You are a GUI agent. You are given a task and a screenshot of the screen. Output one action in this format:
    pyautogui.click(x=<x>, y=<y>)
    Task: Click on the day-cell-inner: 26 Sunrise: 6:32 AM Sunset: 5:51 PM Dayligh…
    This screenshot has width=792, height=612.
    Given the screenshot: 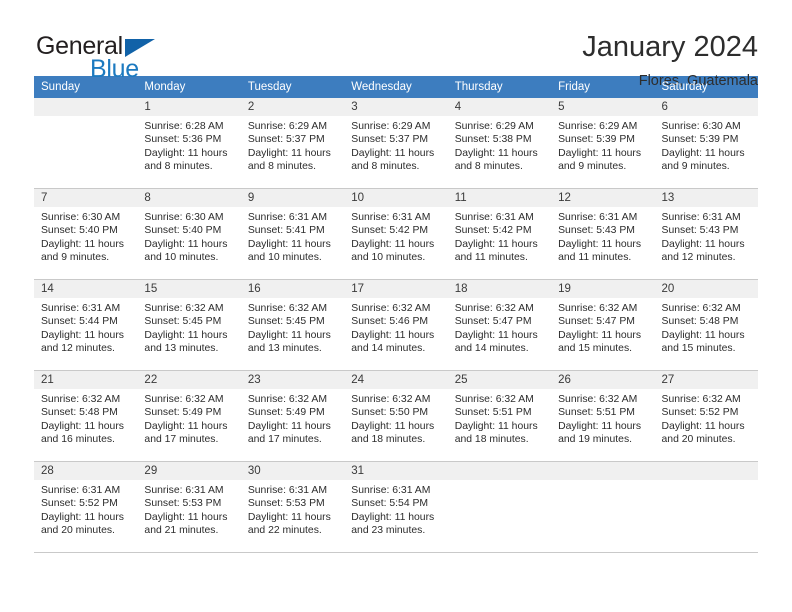 What is the action you would take?
    pyautogui.click(x=603, y=416)
    